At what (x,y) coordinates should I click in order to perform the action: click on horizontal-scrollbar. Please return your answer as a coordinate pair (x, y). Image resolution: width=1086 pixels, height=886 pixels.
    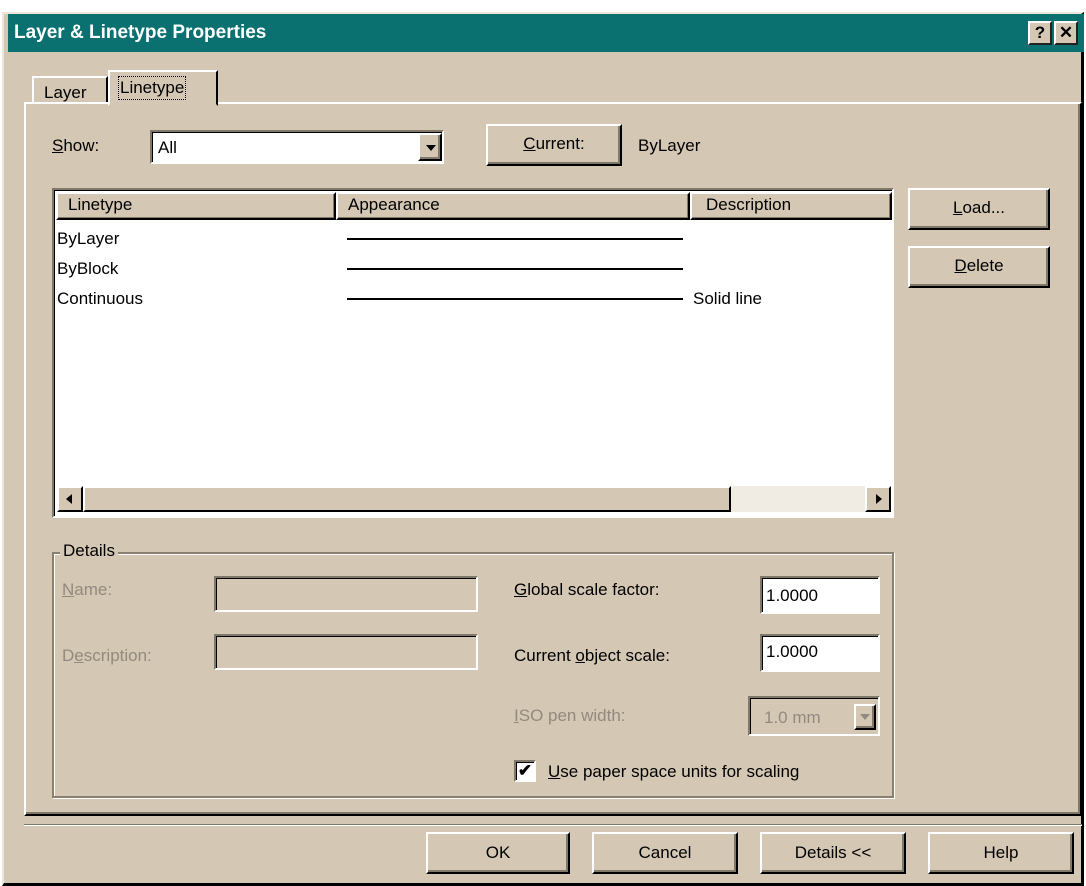
    Looking at the image, I should click on (474, 499).